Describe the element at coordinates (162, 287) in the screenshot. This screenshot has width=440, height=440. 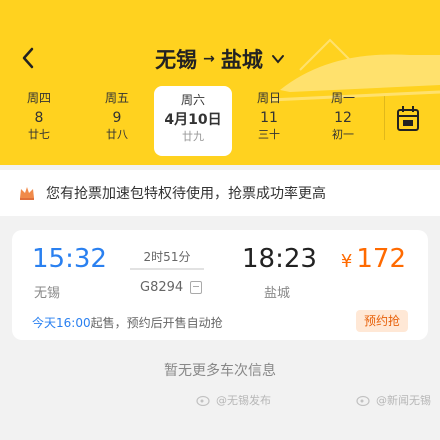
I see `train-number: G8294` at that location.